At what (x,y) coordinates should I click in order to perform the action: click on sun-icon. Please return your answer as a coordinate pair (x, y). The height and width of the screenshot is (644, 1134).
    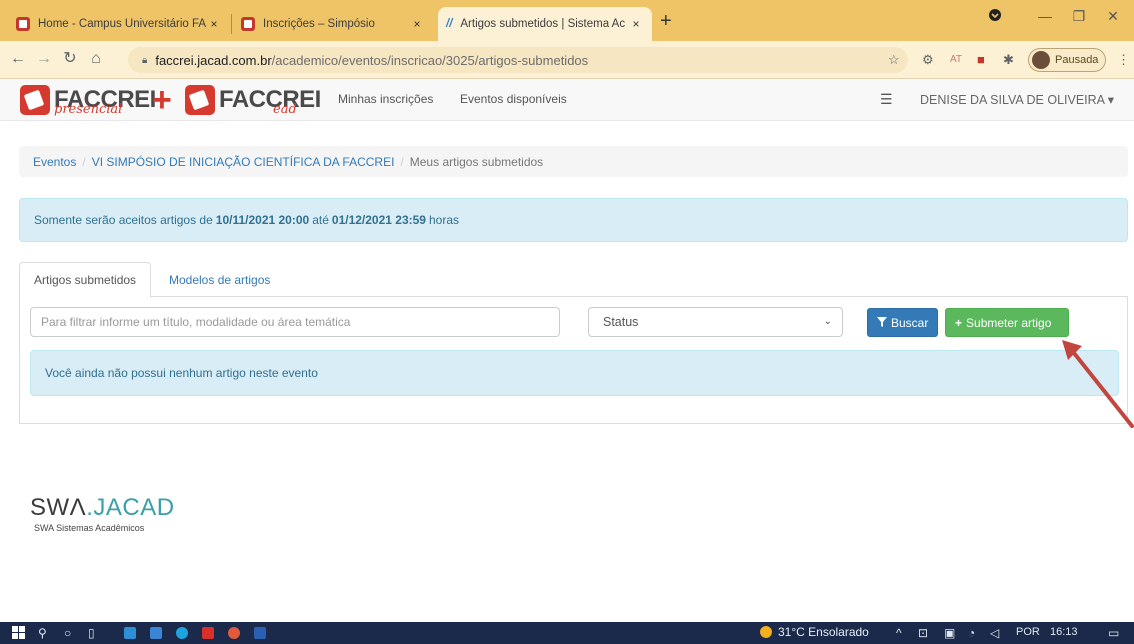
    Looking at the image, I should click on (766, 632).